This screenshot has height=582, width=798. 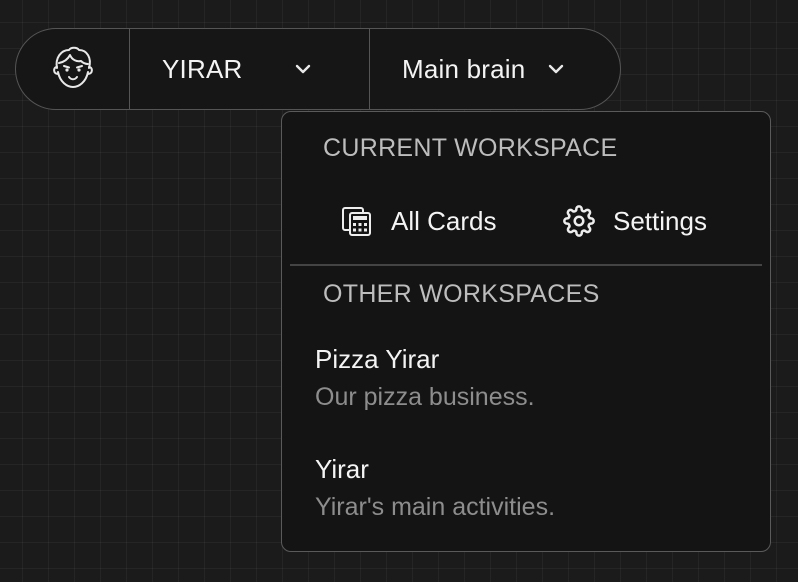 What do you see at coordinates (579, 221) in the screenshot?
I see `gear-icon` at bounding box center [579, 221].